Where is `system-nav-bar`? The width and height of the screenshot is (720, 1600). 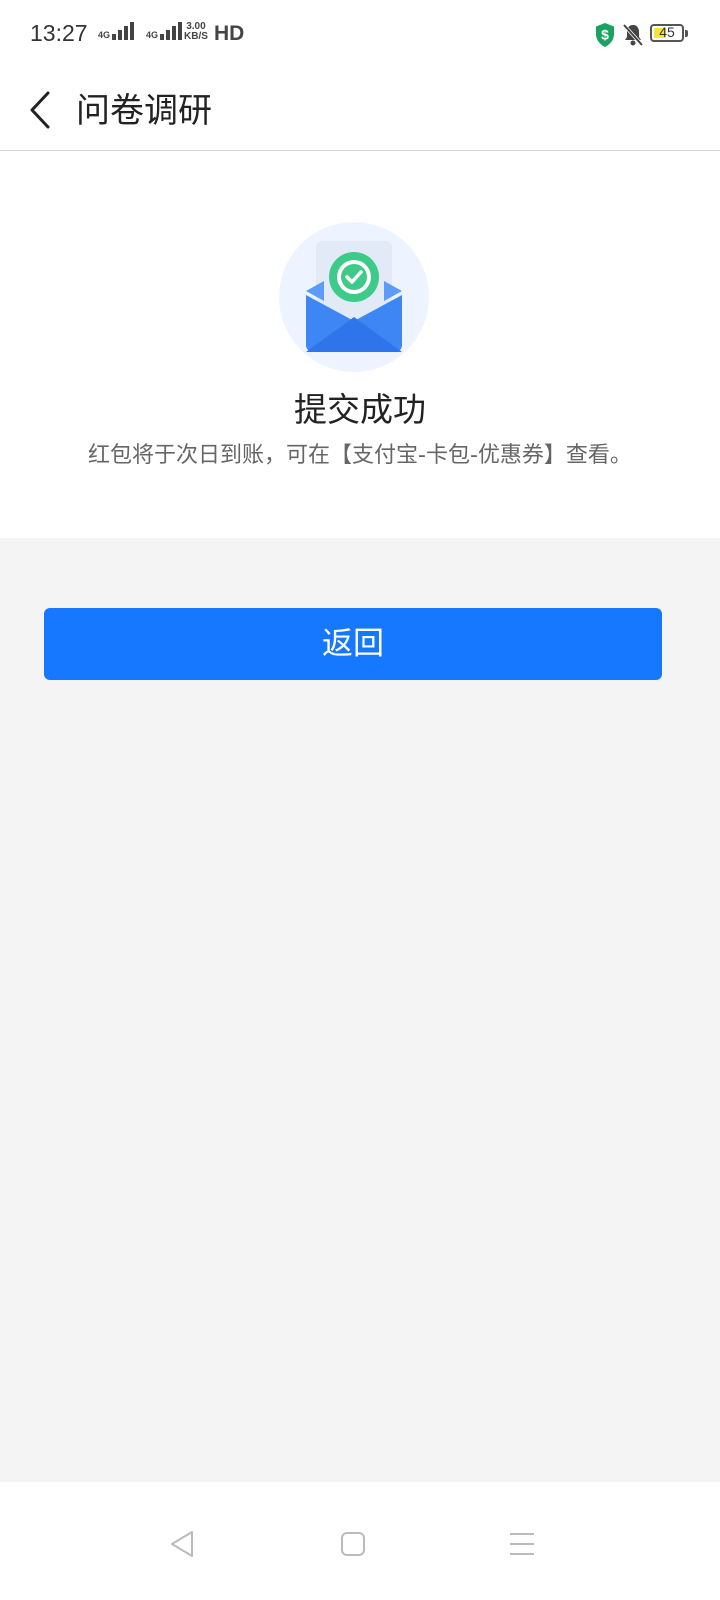 system-nav-bar is located at coordinates (360, 1541).